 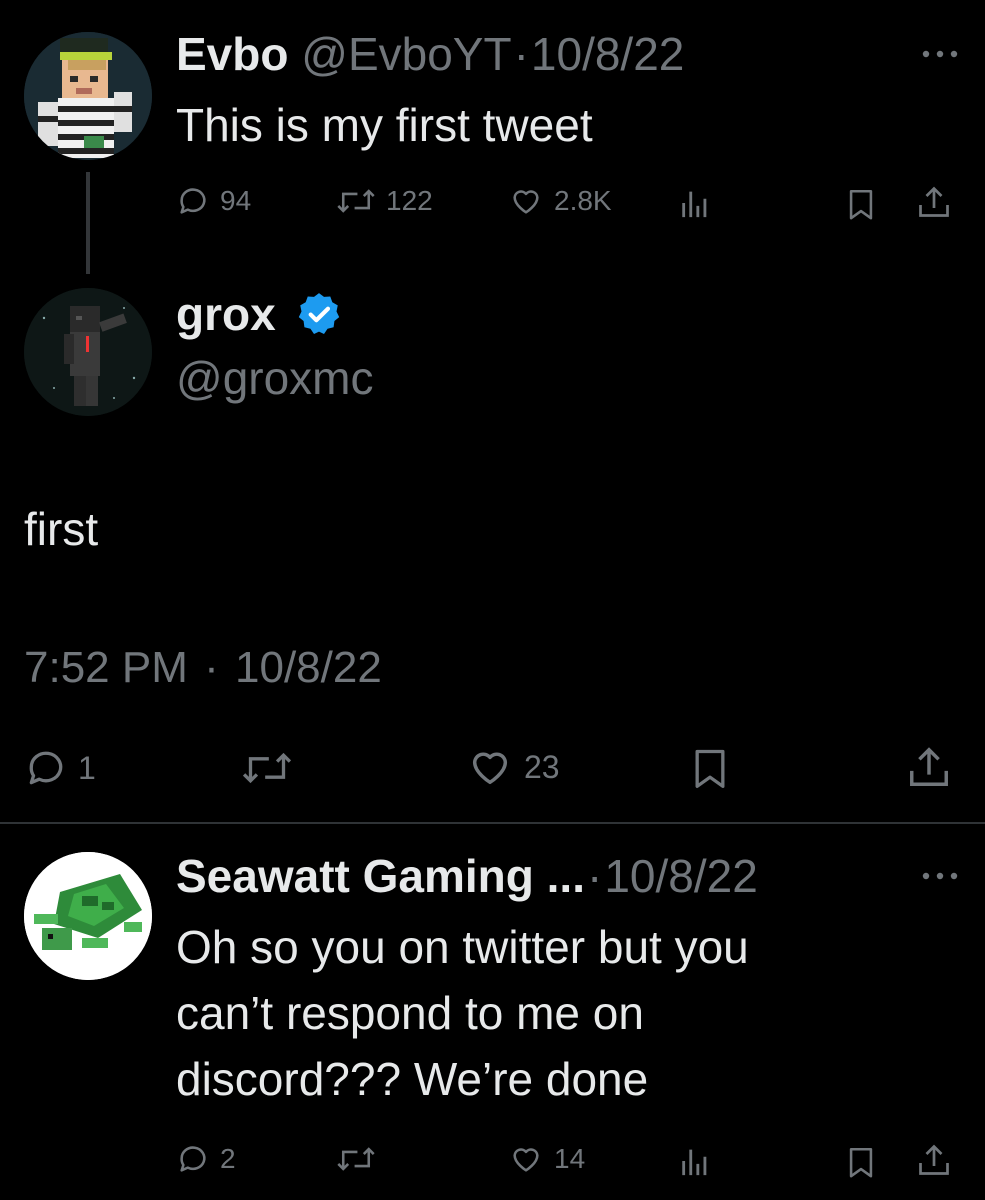 What do you see at coordinates (61, 529) in the screenshot?
I see `tweet-text: first` at bounding box center [61, 529].